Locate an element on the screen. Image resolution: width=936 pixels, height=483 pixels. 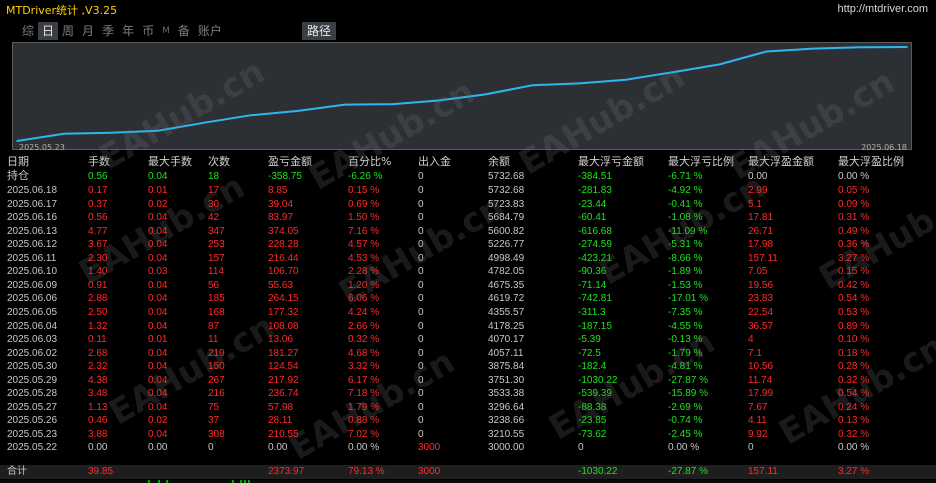
column-header-max-float-loss-pct: 最大浮亏比例 is located at coordinates (701, 162).